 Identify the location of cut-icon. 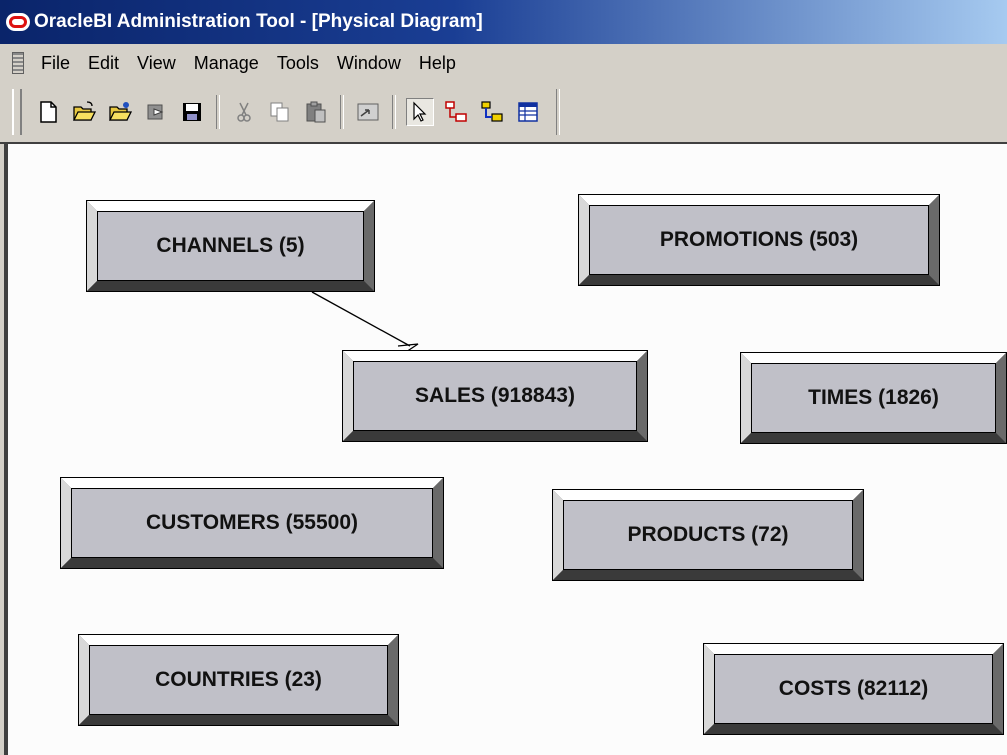
(244, 112).